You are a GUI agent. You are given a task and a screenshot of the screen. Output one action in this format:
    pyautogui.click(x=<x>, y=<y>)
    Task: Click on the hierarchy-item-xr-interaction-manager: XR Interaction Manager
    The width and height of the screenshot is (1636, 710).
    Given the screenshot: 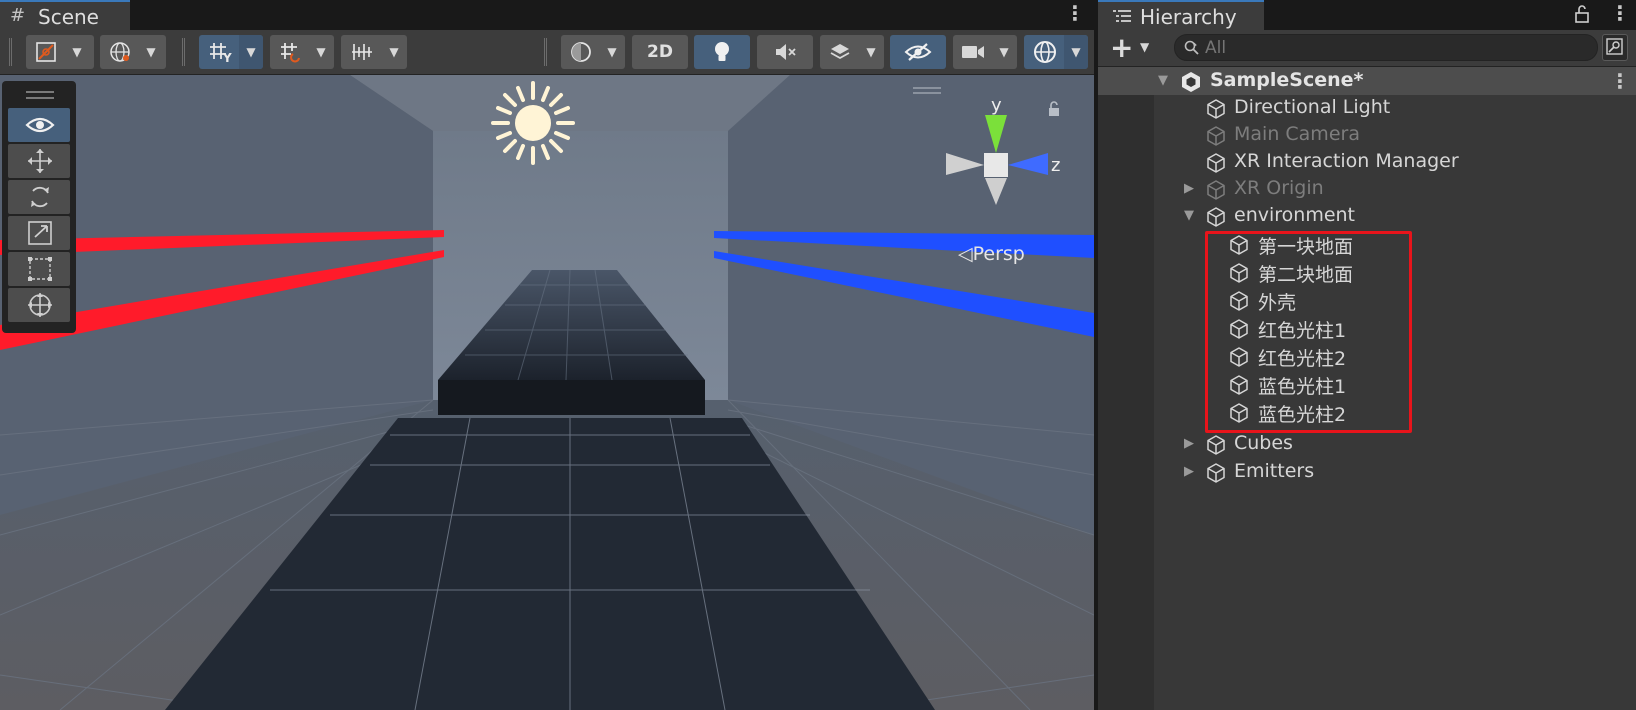 What is the action you would take?
    pyautogui.click(x=1367, y=162)
    